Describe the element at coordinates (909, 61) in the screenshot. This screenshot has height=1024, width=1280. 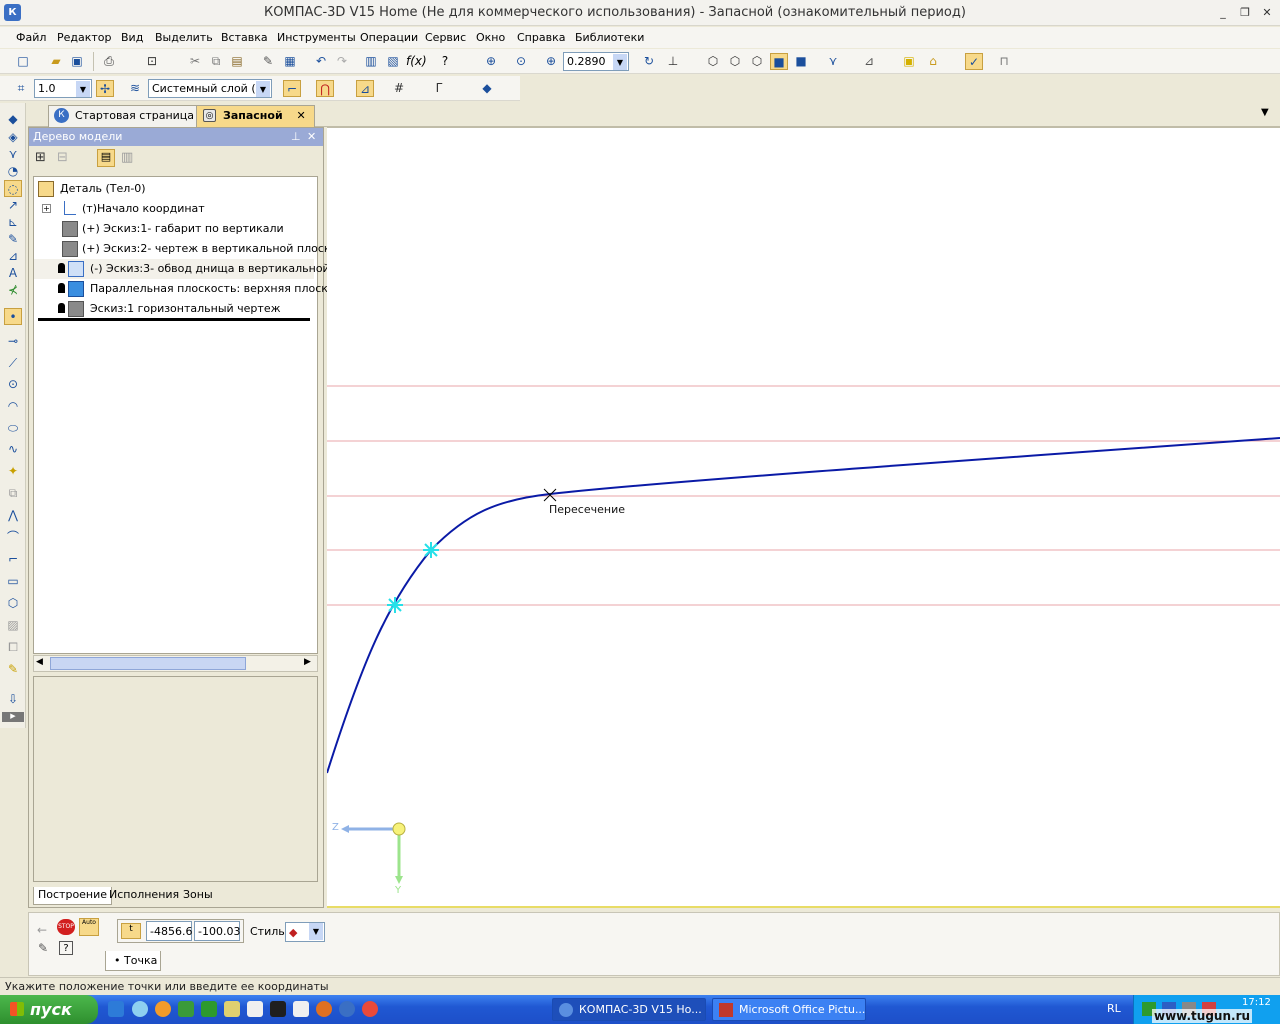
I see `solid-icon: ▣` at that location.